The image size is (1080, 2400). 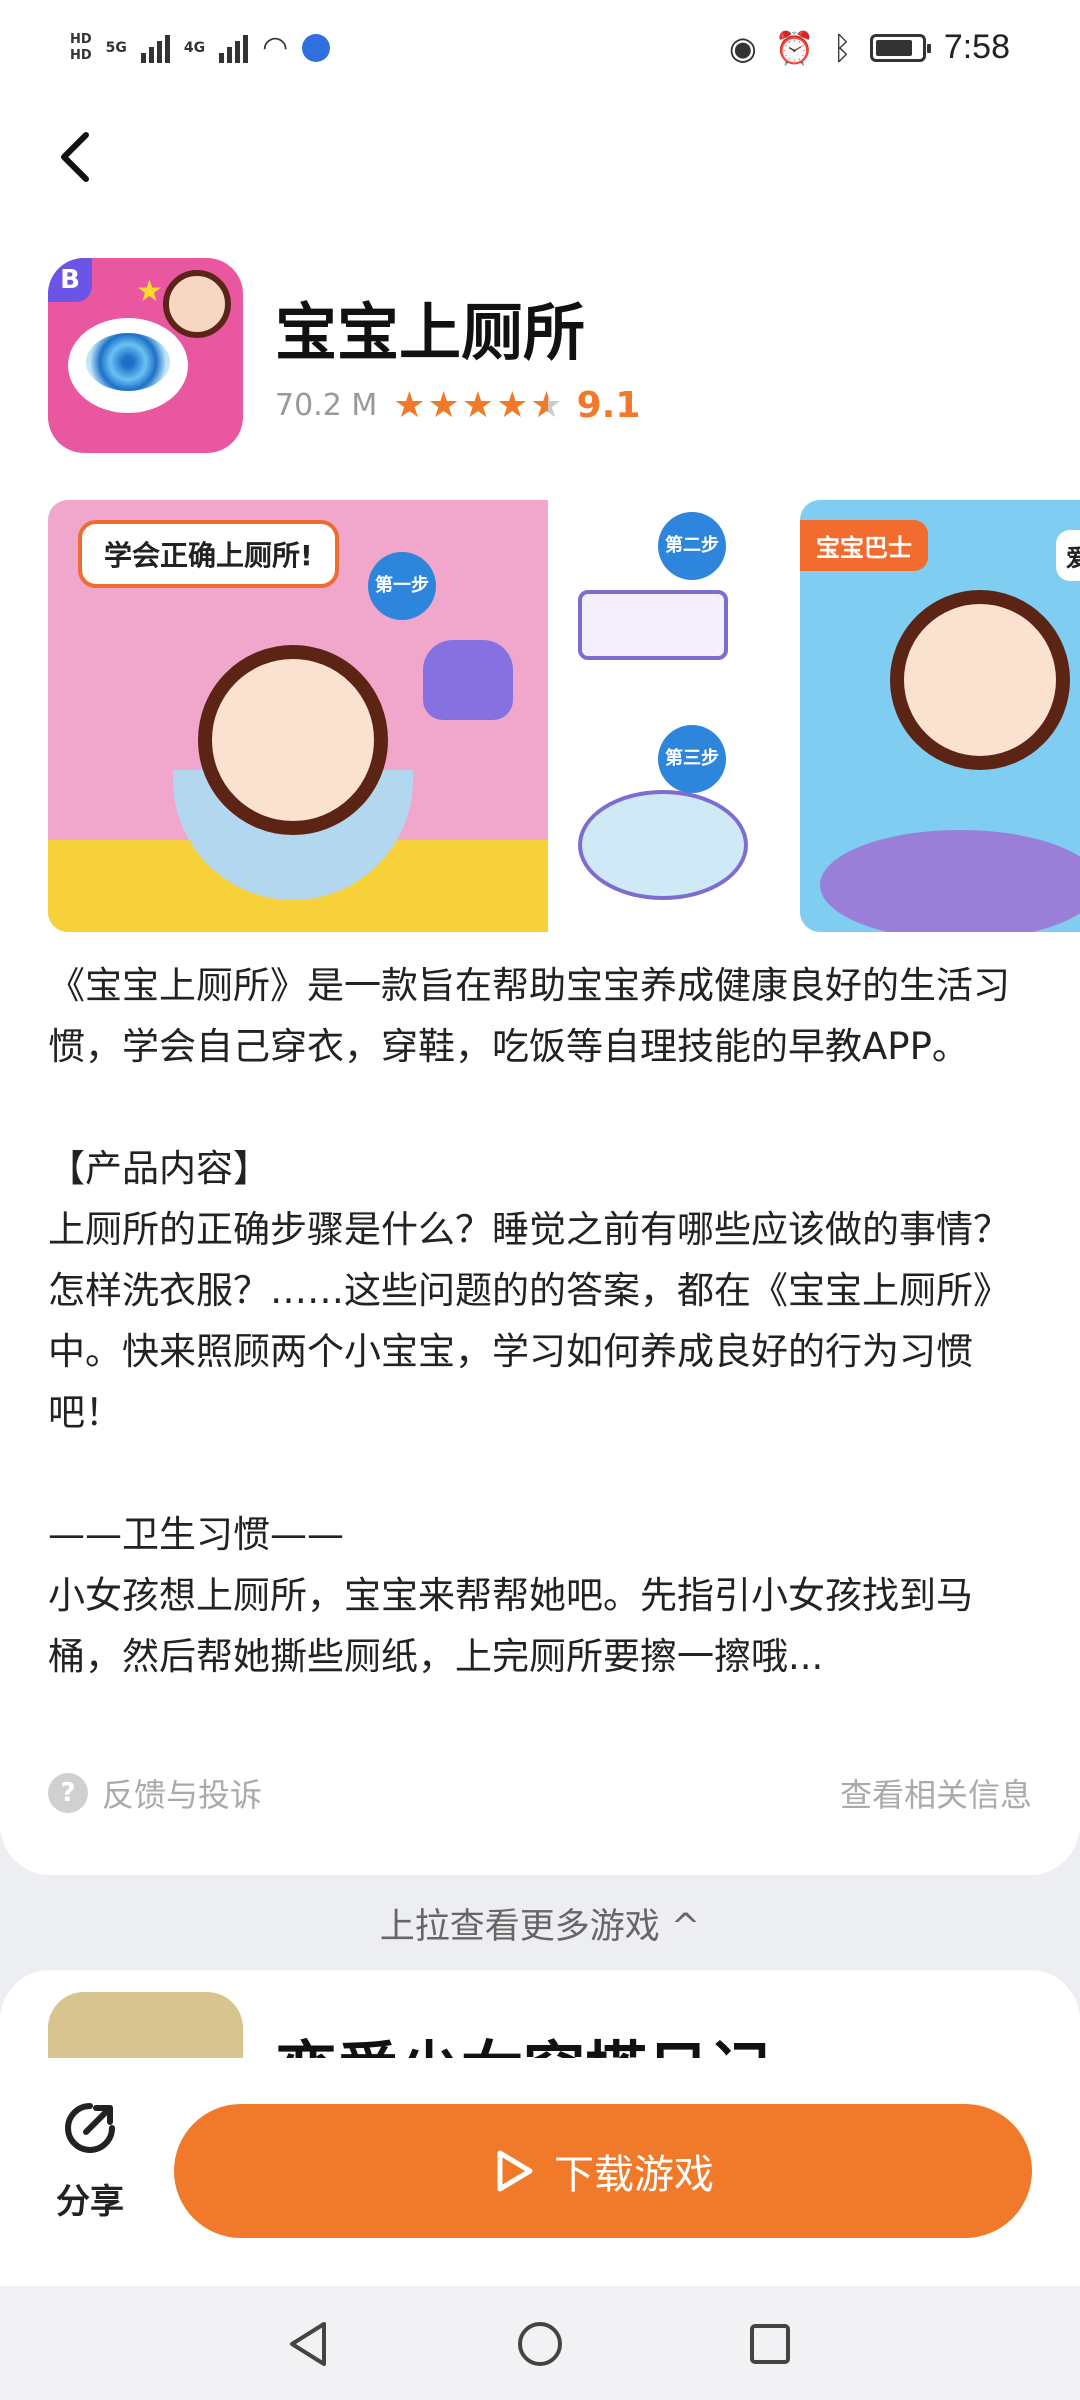 What do you see at coordinates (663, 845) in the screenshot?
I see `wash-basin-shape` at bounding box center [663, 845].